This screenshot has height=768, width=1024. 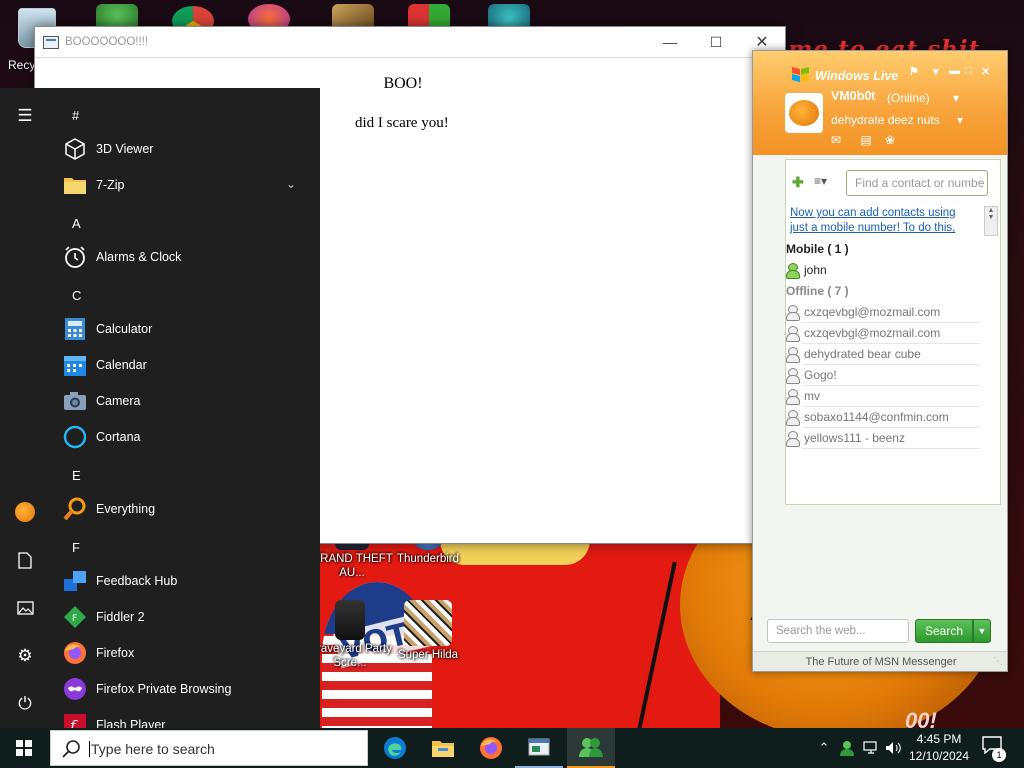 What do you see at coordinates (956, 98) in the screenshot?
I see `status-dropdown-icon: ▾` at bounding box center [956, 98].